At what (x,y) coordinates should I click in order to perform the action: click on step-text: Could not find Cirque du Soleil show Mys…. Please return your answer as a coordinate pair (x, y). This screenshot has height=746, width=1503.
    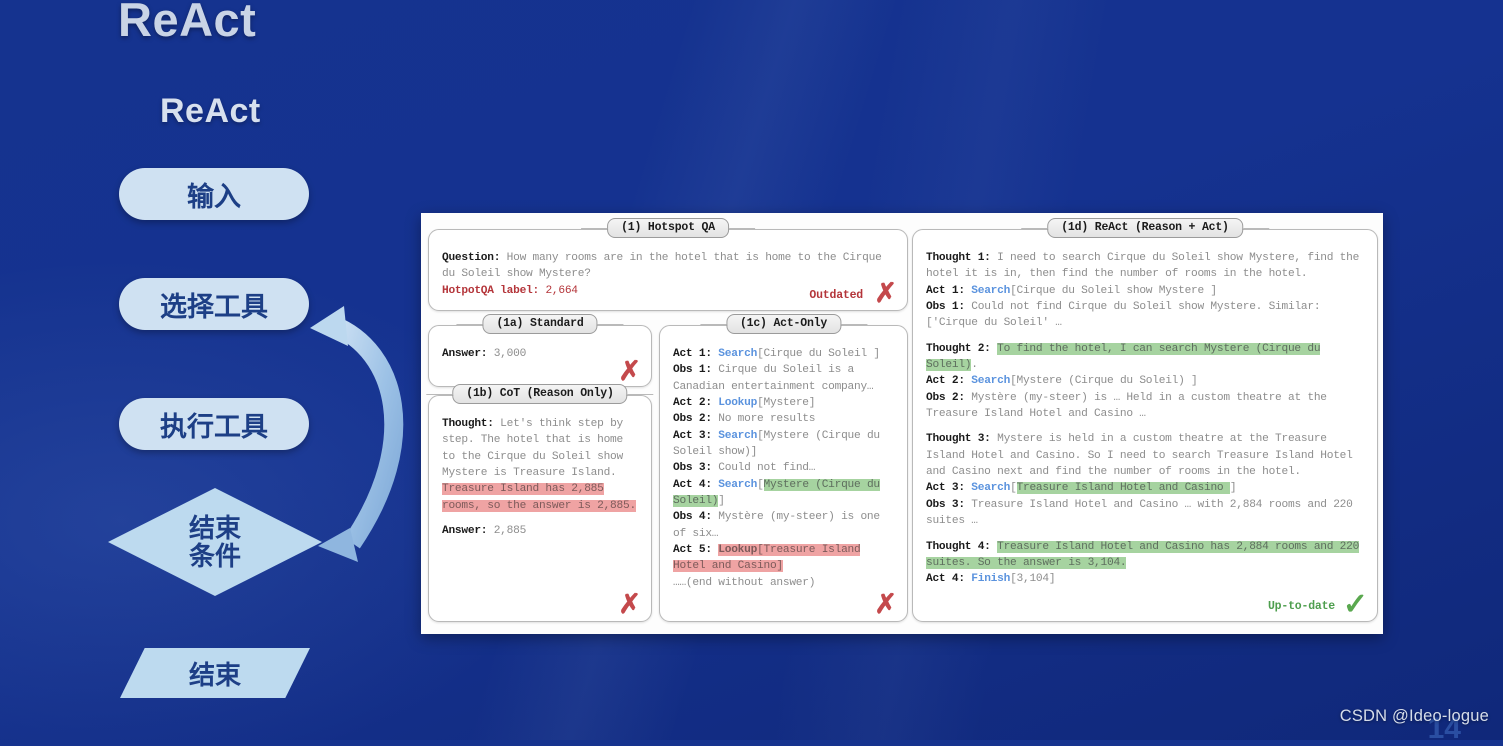
    Looking at the image, I should click on (1123, 315).